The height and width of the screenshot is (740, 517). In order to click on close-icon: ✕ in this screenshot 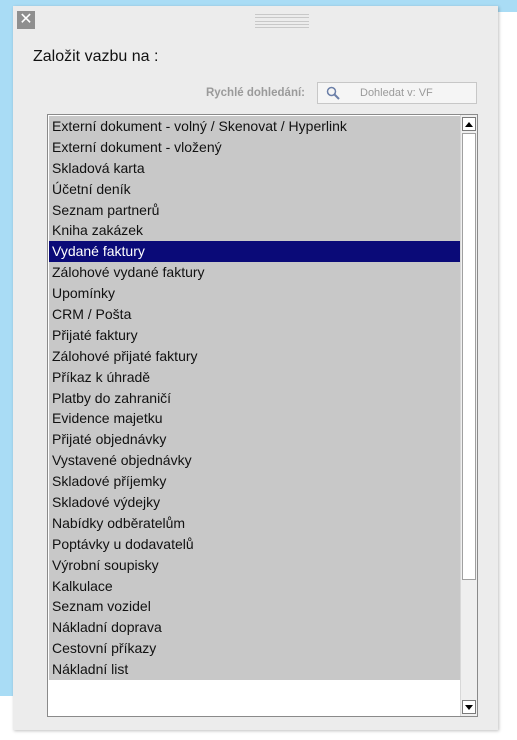, I will do `click(26, 19)`.